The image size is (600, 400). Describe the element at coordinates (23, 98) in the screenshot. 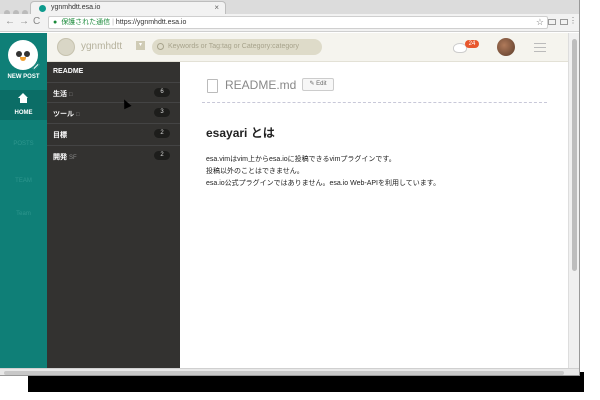

I see `home-icon` at that location.